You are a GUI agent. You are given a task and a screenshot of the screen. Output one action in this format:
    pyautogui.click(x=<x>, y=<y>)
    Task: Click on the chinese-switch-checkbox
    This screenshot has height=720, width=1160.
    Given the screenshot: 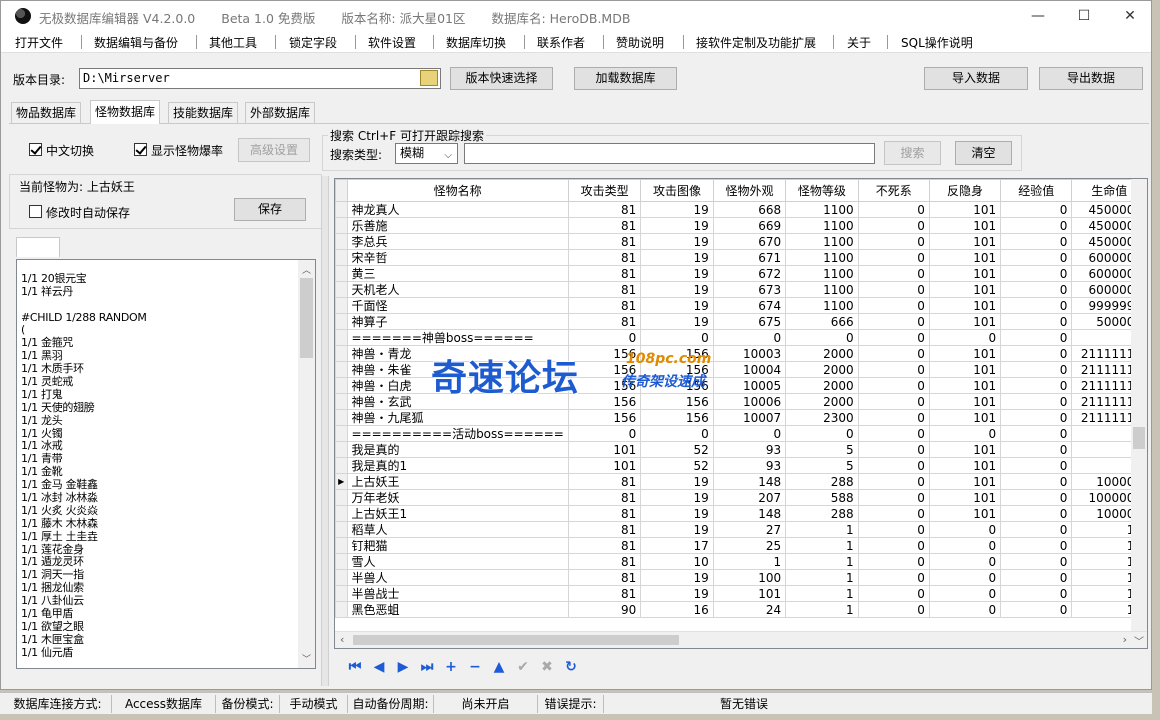 What is the action you would take?
    pyautogui.click(x=35, y=149)
    